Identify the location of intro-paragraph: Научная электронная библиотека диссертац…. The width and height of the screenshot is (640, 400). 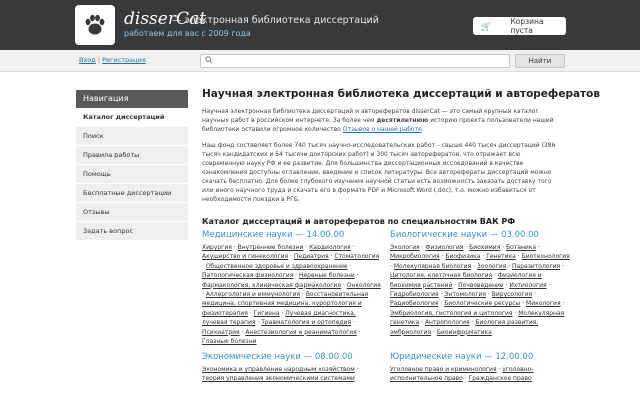
(378, 120).